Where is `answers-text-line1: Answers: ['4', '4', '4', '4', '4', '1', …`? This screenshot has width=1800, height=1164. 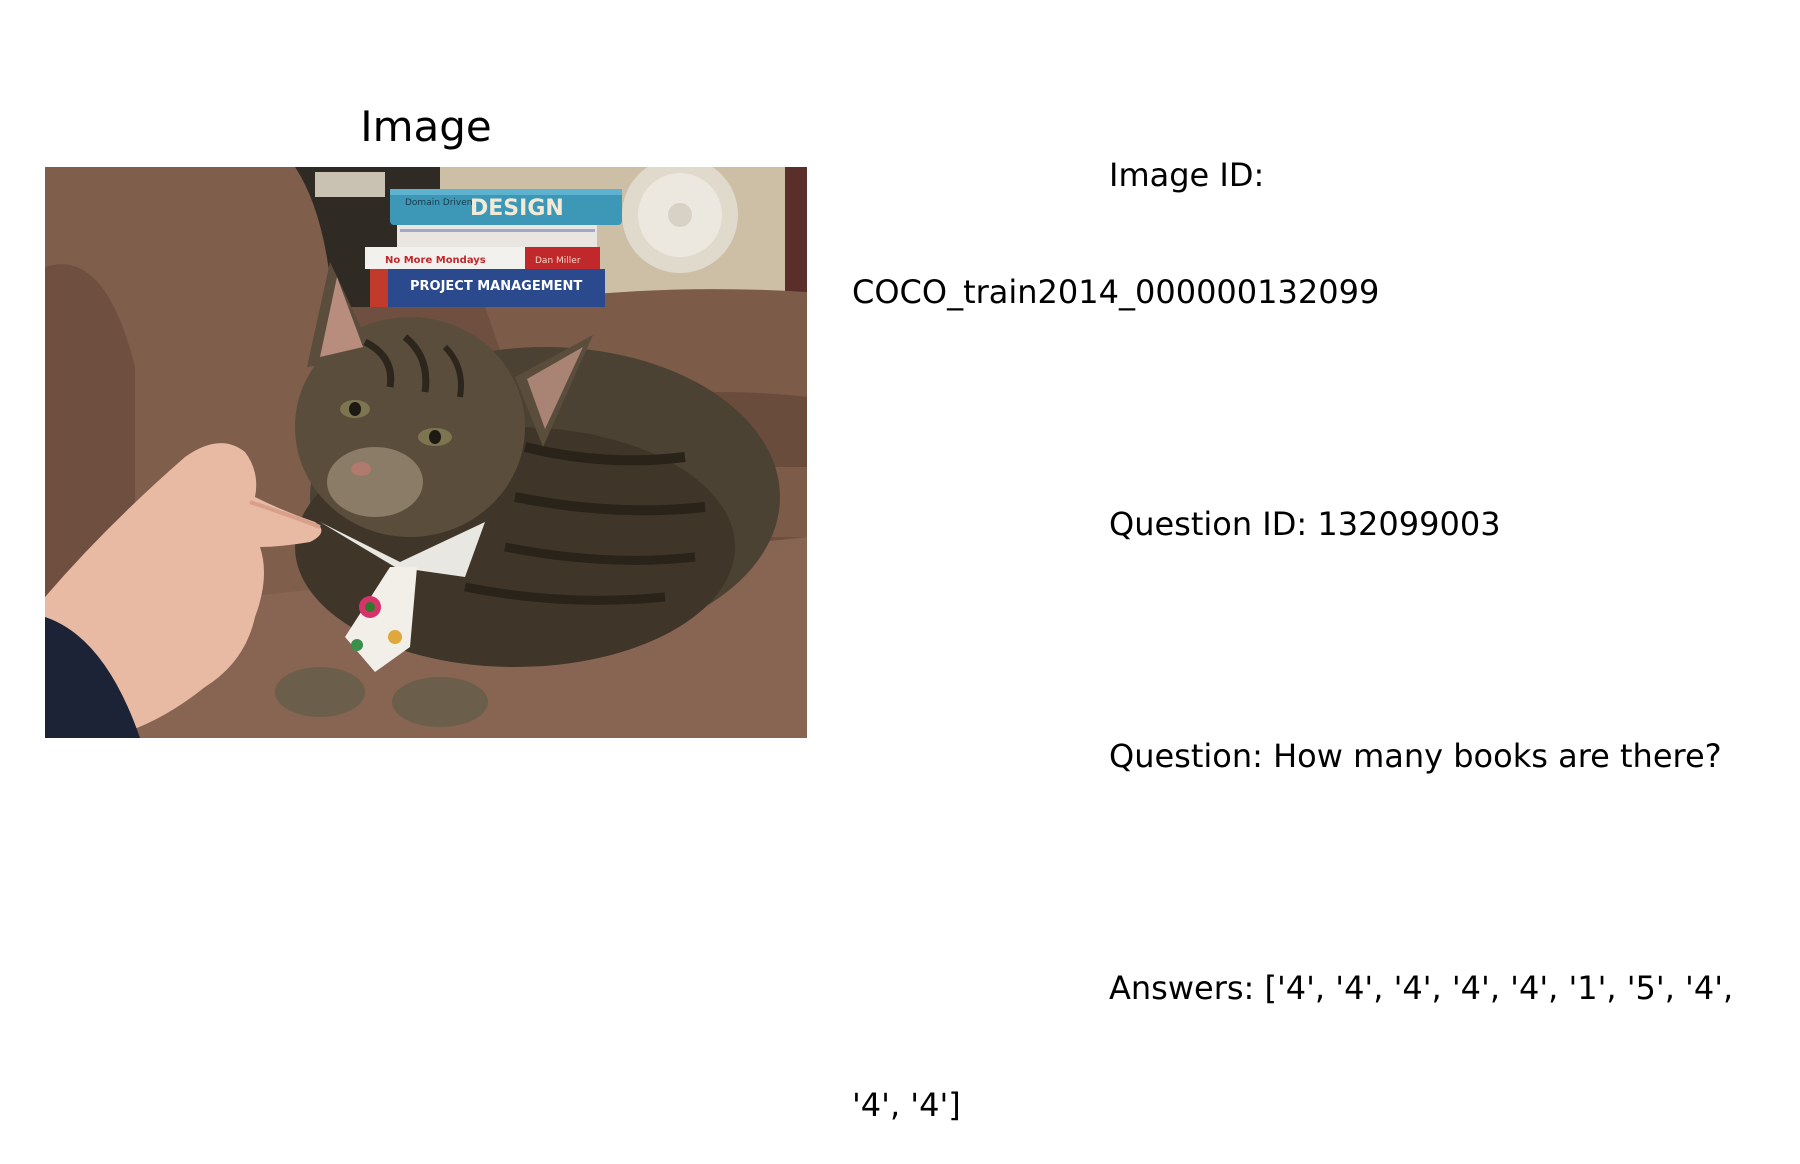 answers-text-line1: Answers: ['4', '4', '4', '4', '4', '1', … is located at coordinates (1421, 988).